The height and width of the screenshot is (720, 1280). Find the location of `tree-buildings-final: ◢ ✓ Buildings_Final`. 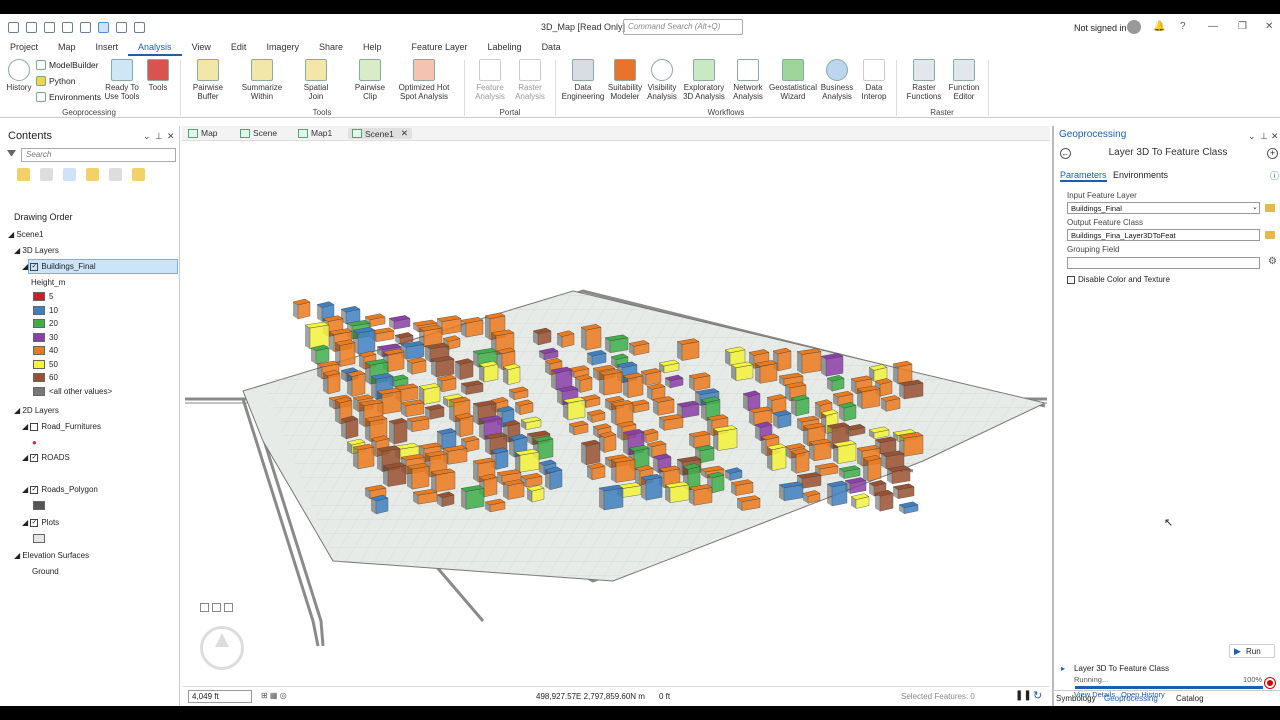

tree-buildings-final: ◢ ✓ Buildings_Final is located at coordinates (59, 266).